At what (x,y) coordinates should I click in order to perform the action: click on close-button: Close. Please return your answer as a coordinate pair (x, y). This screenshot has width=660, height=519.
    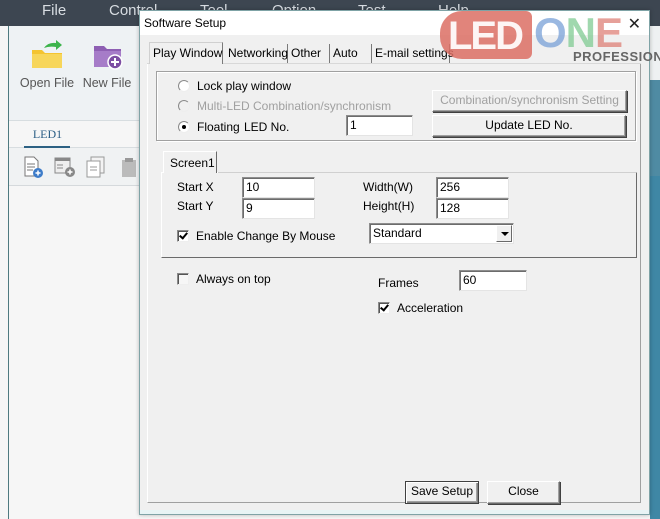
    Looking at the image, I should click on (523, 492).